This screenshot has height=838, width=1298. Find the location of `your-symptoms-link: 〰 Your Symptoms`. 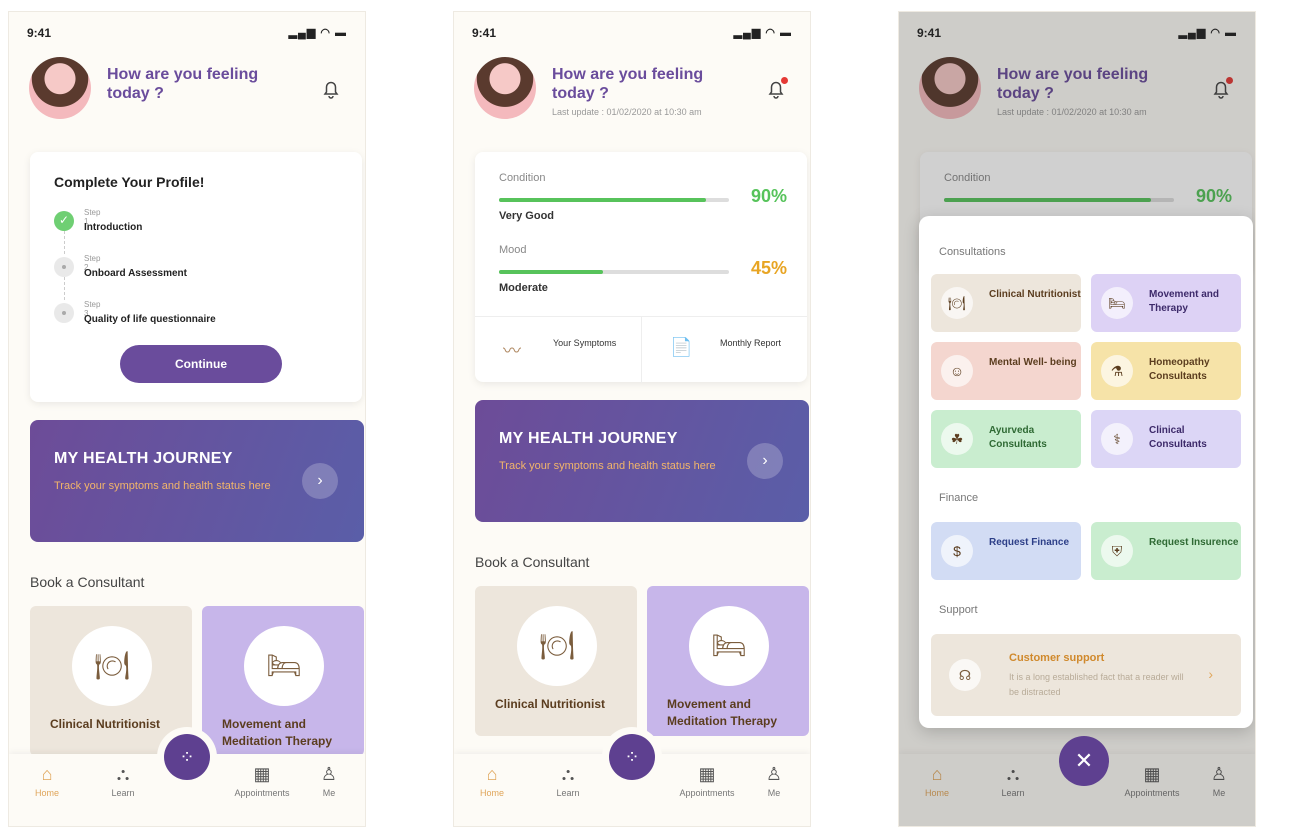

your-symptoms-link: 〰 Your Symptoms is located at coordinates (558, 350).